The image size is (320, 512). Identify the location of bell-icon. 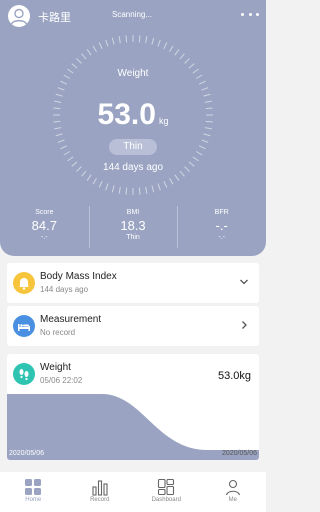
(24, 283).